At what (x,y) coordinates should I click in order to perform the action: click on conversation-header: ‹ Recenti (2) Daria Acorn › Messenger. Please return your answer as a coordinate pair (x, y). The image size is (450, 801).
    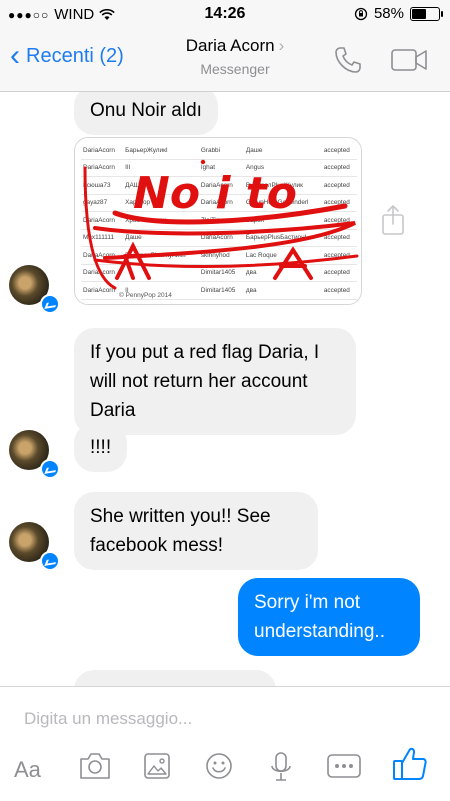
    Looking at the image, I should click on (225, 60).